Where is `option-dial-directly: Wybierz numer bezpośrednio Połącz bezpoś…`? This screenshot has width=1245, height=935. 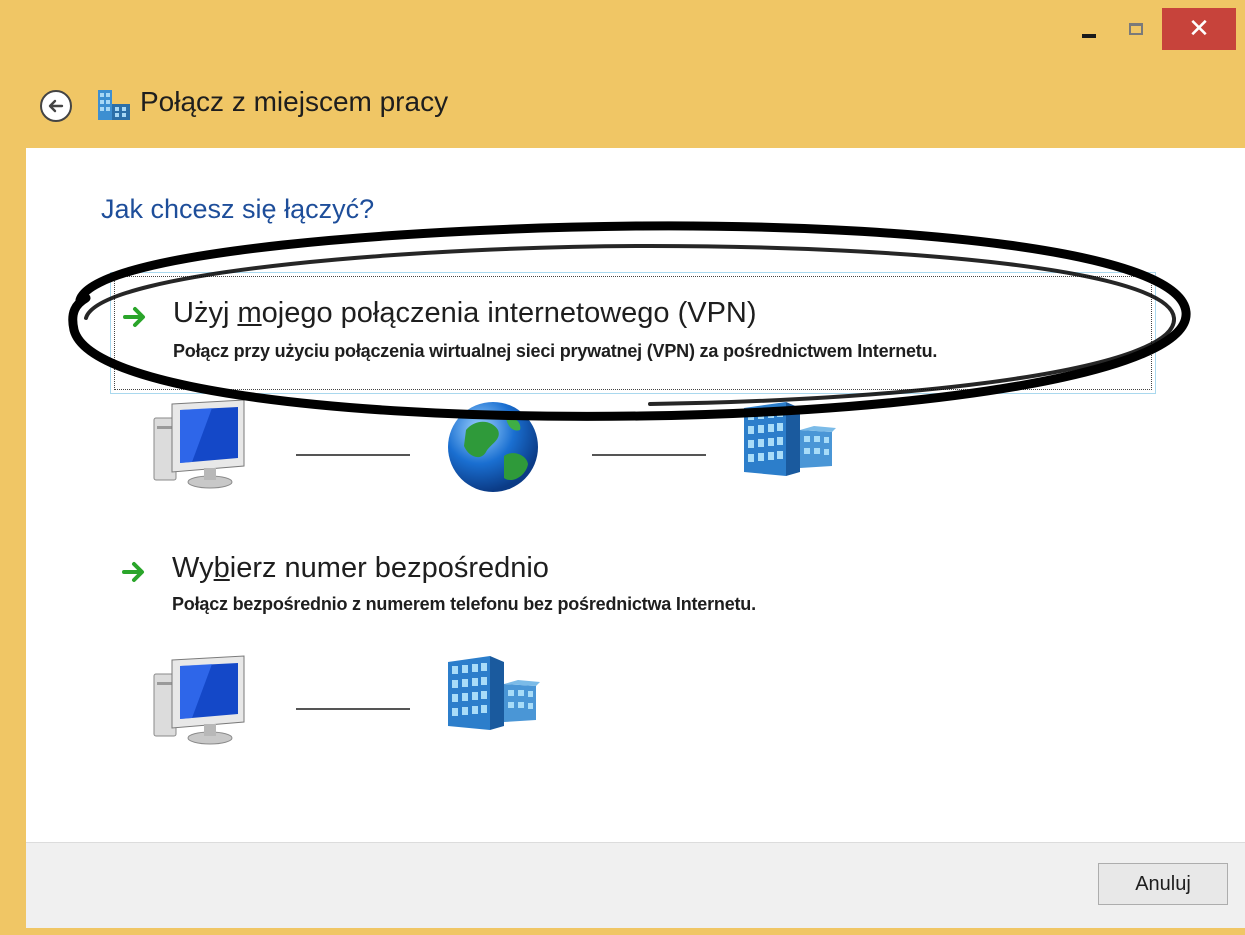 option-dial-directly: Wybierz numer bezpośrednio Połącz bezpoś… is located at coordinates (633, 583).